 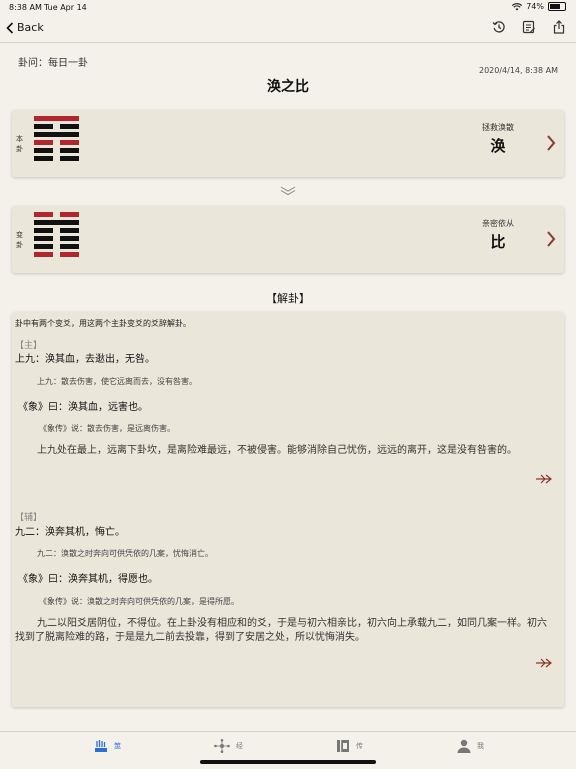 I want to click on aux-line-text: 九二：涣奔其机，悔亡。, so click(x=70, y=532).